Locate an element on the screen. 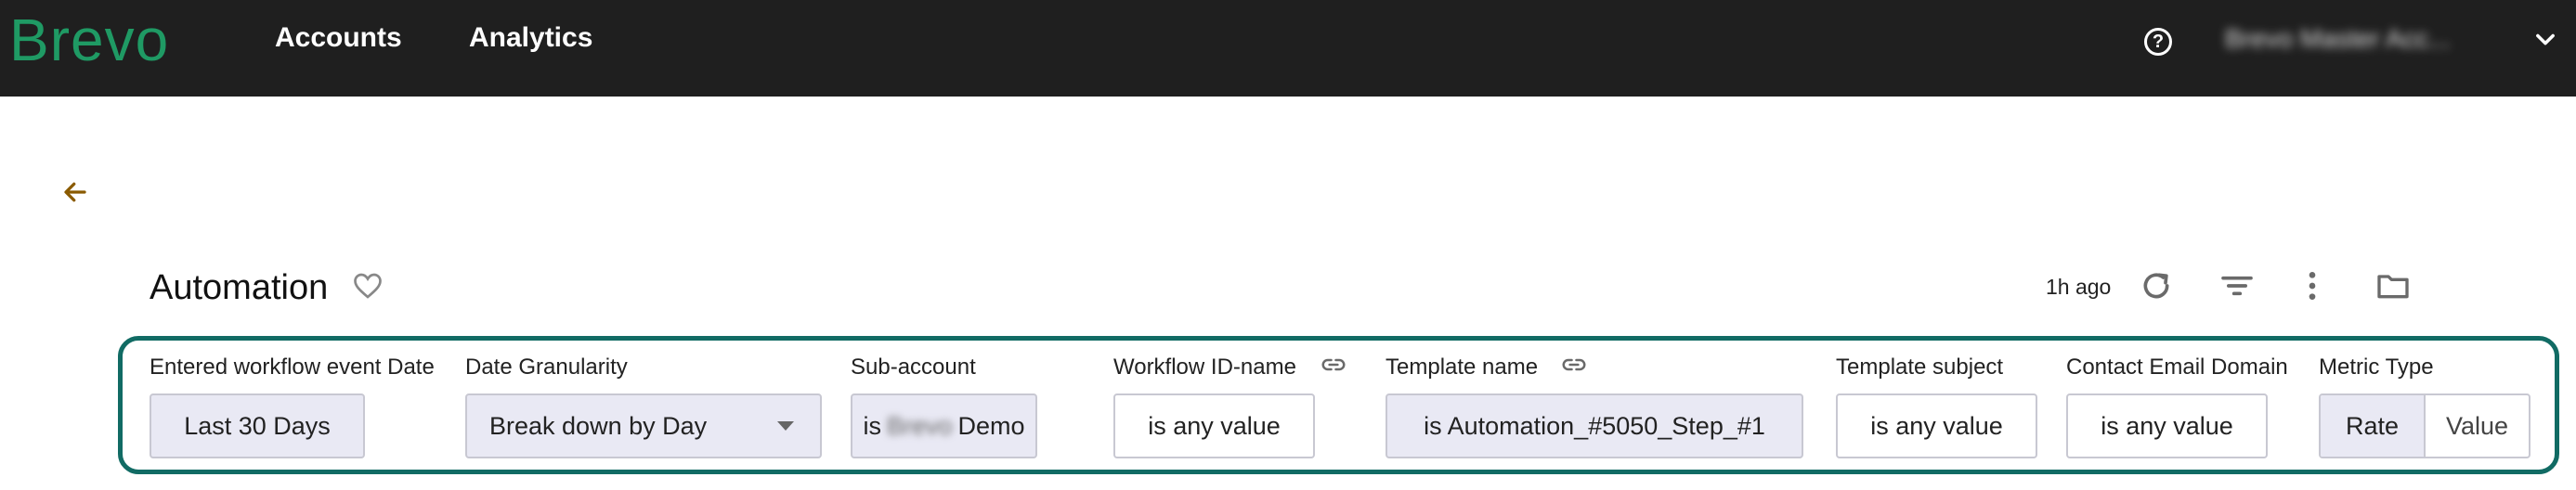 This screenshot has width=2576, height=490. metric-type-toggle: Rate Value is located at coordinates (2424, 425).